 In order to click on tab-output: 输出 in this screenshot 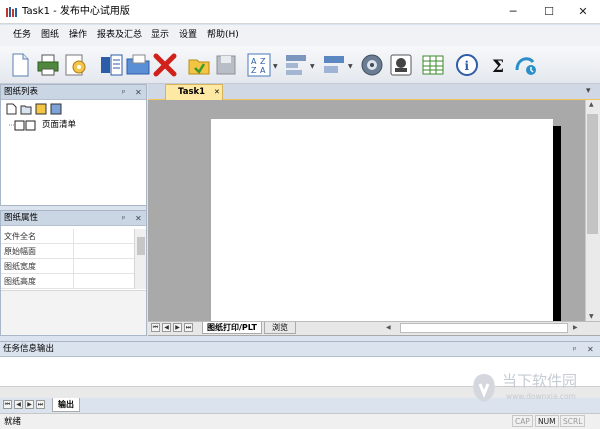, I will do `click(66, 405)`.